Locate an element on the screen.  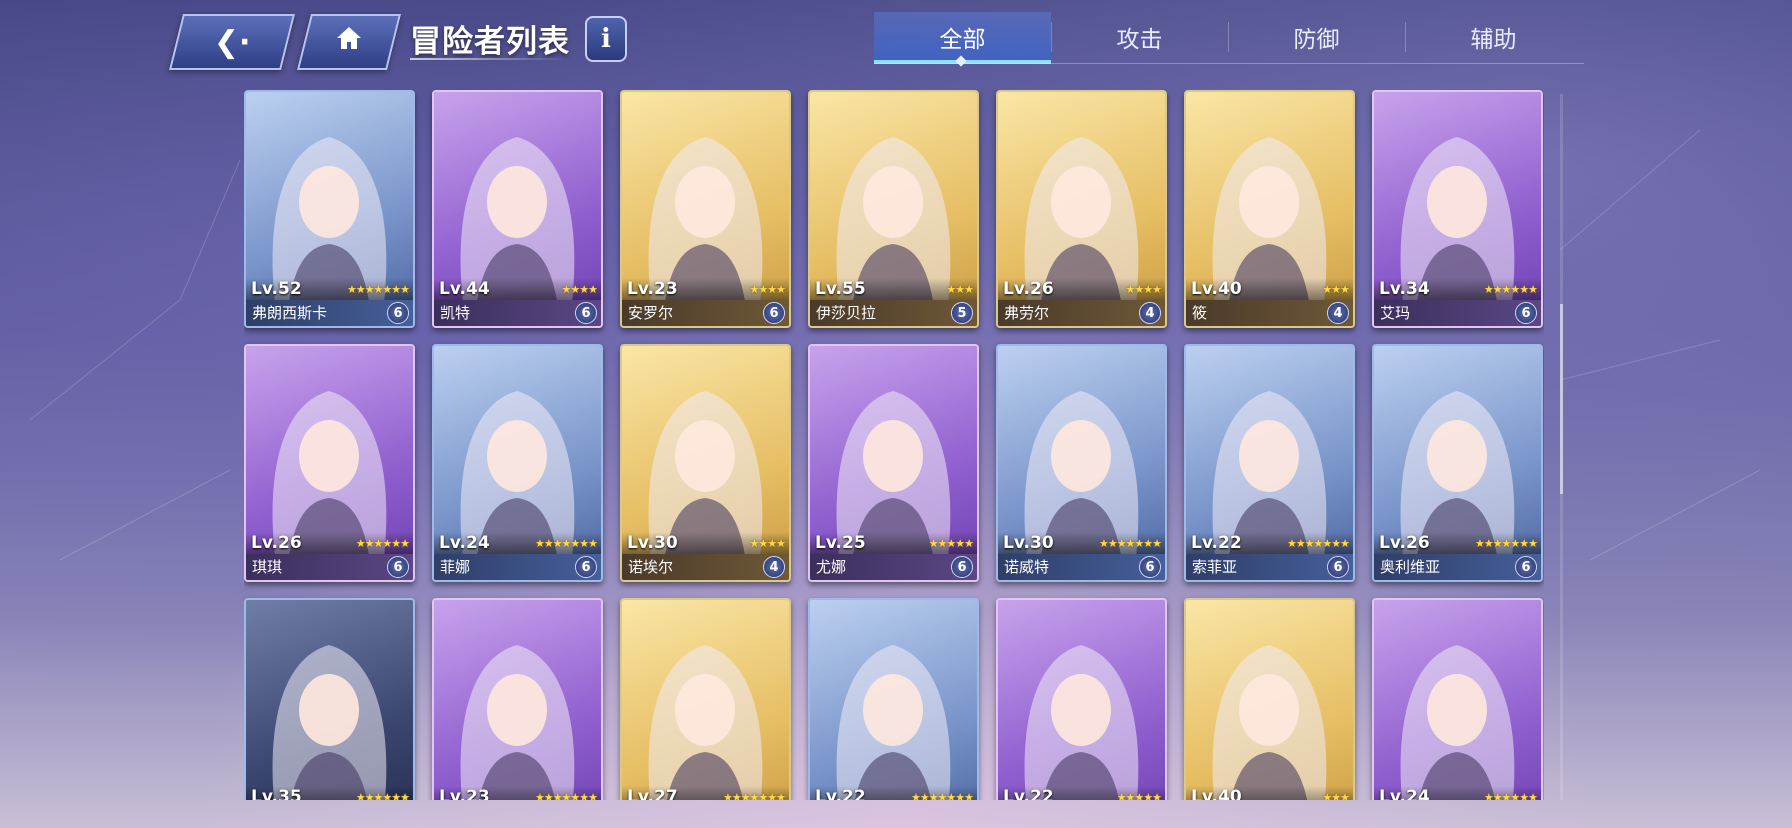
adventurer-name: 筱 is located at coordinates (1200, 313).